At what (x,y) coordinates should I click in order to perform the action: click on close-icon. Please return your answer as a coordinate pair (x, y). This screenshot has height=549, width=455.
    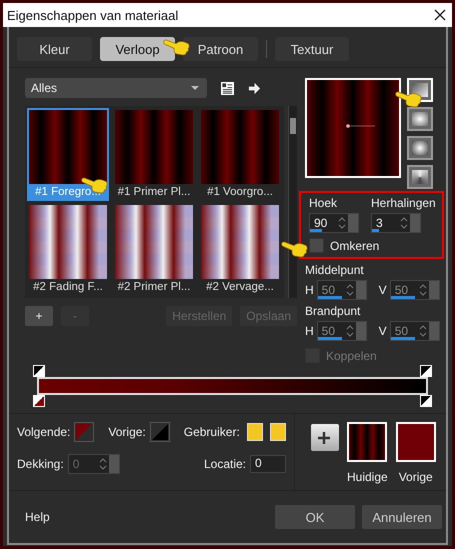
    Looking at the image, I should click on (440, 15).